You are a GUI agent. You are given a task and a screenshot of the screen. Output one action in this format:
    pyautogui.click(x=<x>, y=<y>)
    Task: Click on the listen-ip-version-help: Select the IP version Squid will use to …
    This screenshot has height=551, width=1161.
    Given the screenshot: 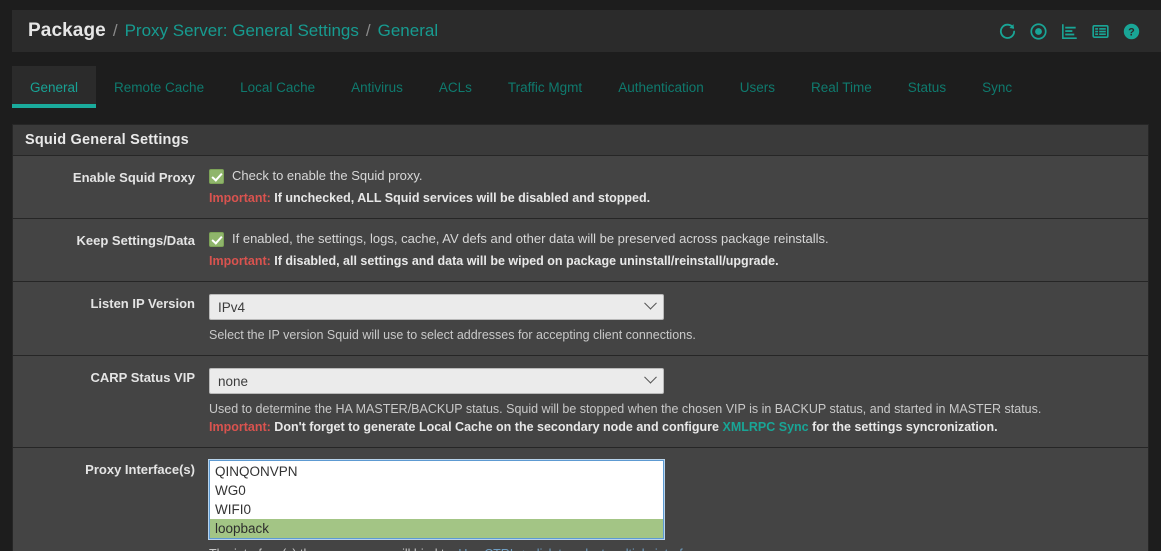 What is the action you would take?
    pyautogui.click(x=452, y=335)
    